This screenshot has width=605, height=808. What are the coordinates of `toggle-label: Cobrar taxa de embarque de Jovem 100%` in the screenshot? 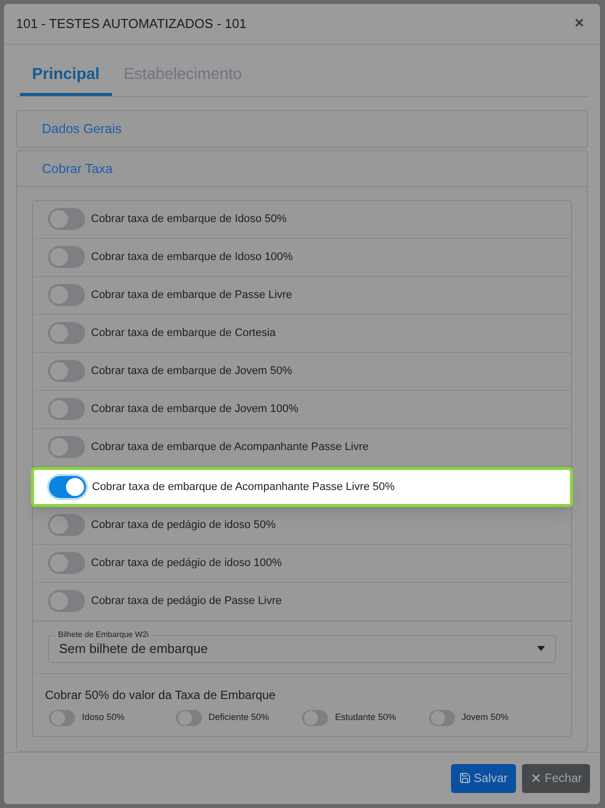 It's located at (194, 410).